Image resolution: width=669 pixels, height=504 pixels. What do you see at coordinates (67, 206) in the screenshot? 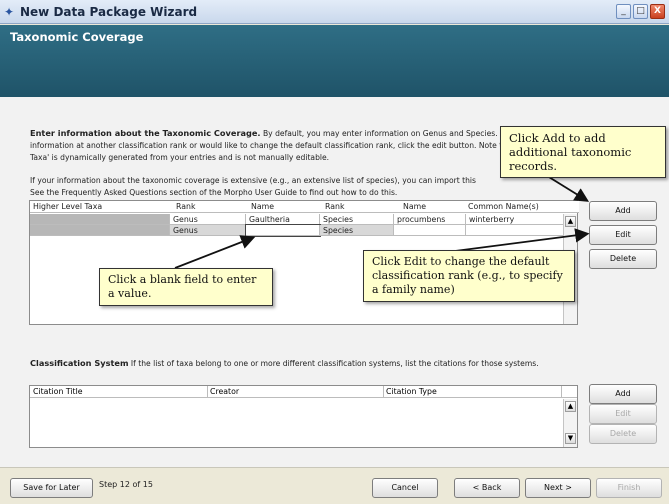
I see `column-header: Higher Level Taxa` at bounding box center [67, 206].